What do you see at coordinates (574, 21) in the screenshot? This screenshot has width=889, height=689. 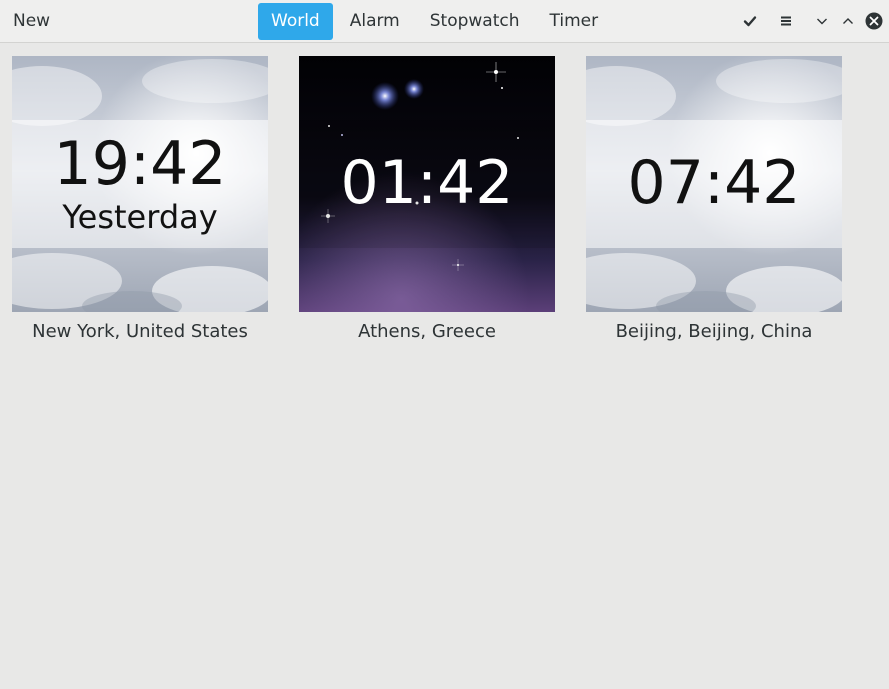 I see `tab-timer: Timer` at bounding box center [574, 21].